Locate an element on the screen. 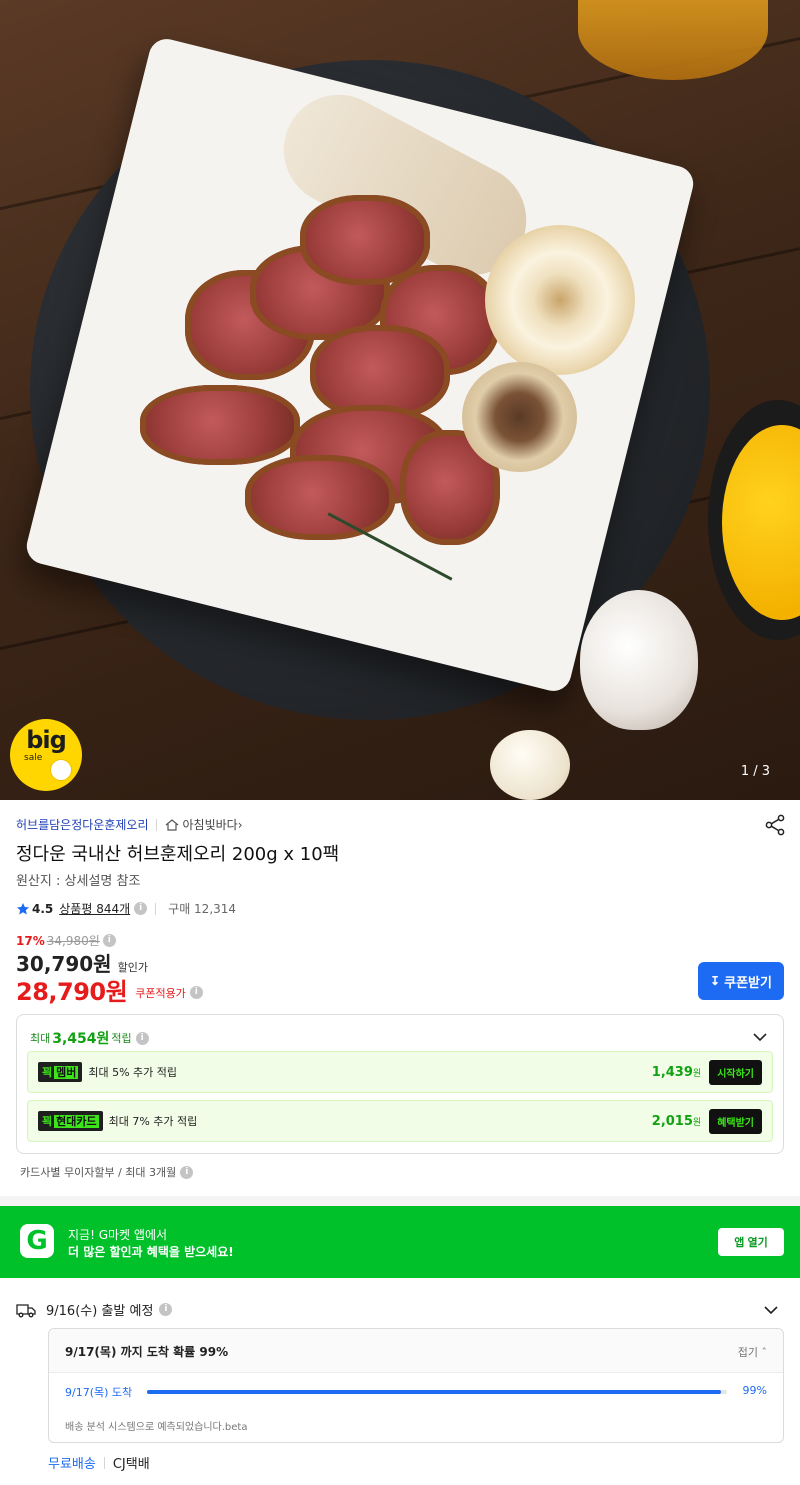  product-title: 정다운 국내산 허브훈제오리 200g x 10팩 is located at coordinates (178, 854).